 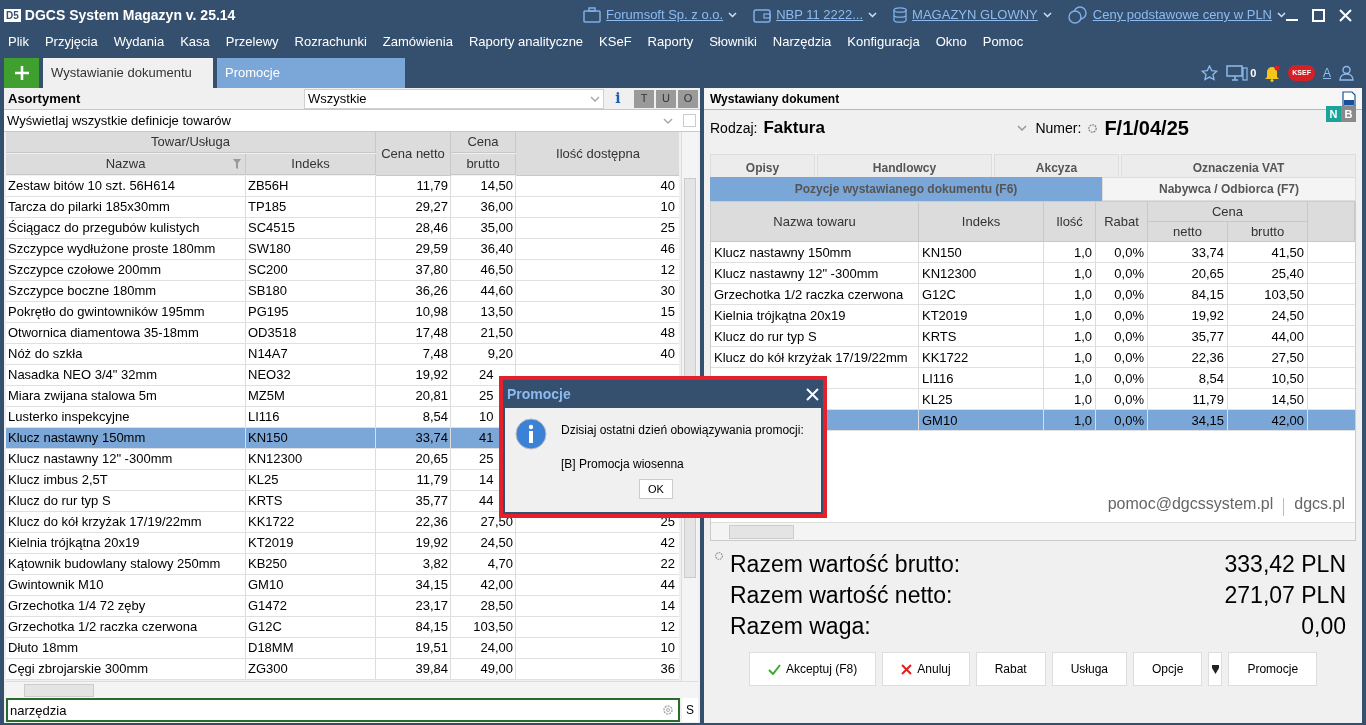 What do you see at coordinates (413, 606) in the screenshot?
I see `table-cell: 23,17` at bounding box center [413, 606].